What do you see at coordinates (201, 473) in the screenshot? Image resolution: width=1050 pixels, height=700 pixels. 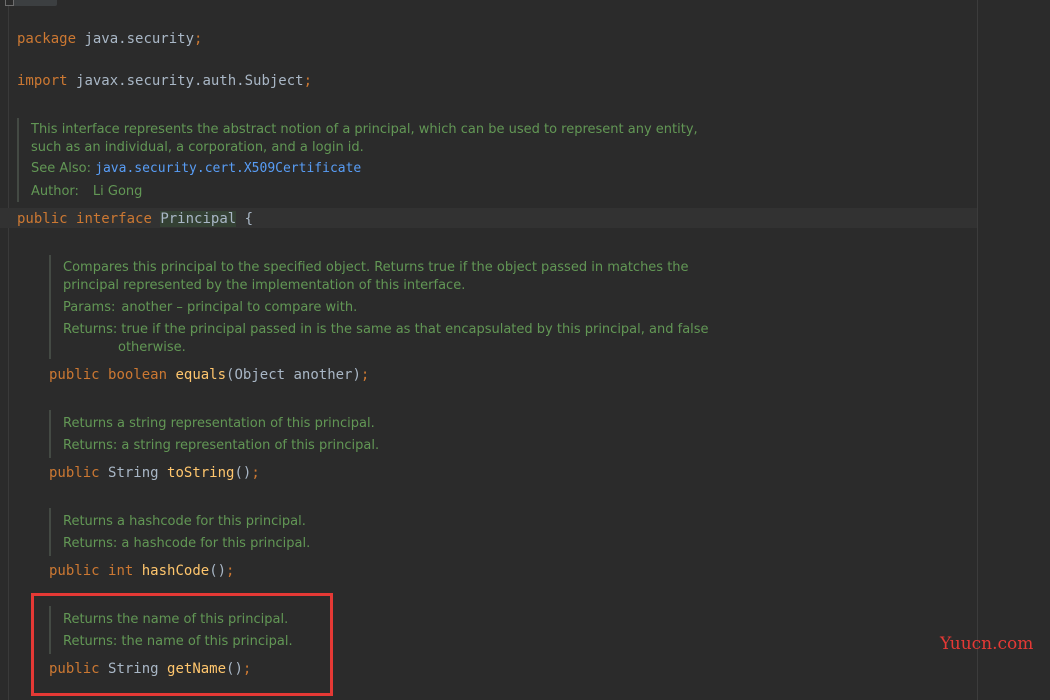 I see `method-name: toString` at bounding box center [201, 473].